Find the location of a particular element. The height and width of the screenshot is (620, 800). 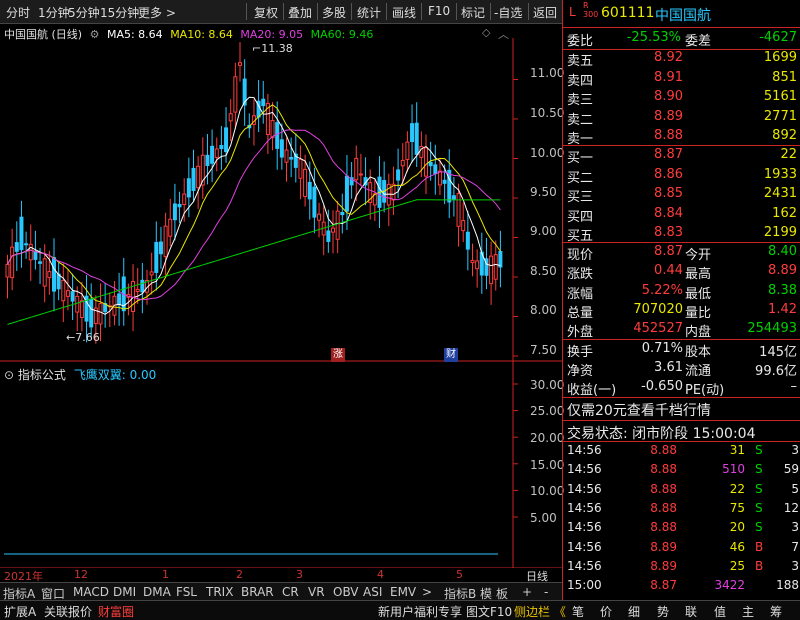

zoom-in-button: + is located at coordinates (527, 592).